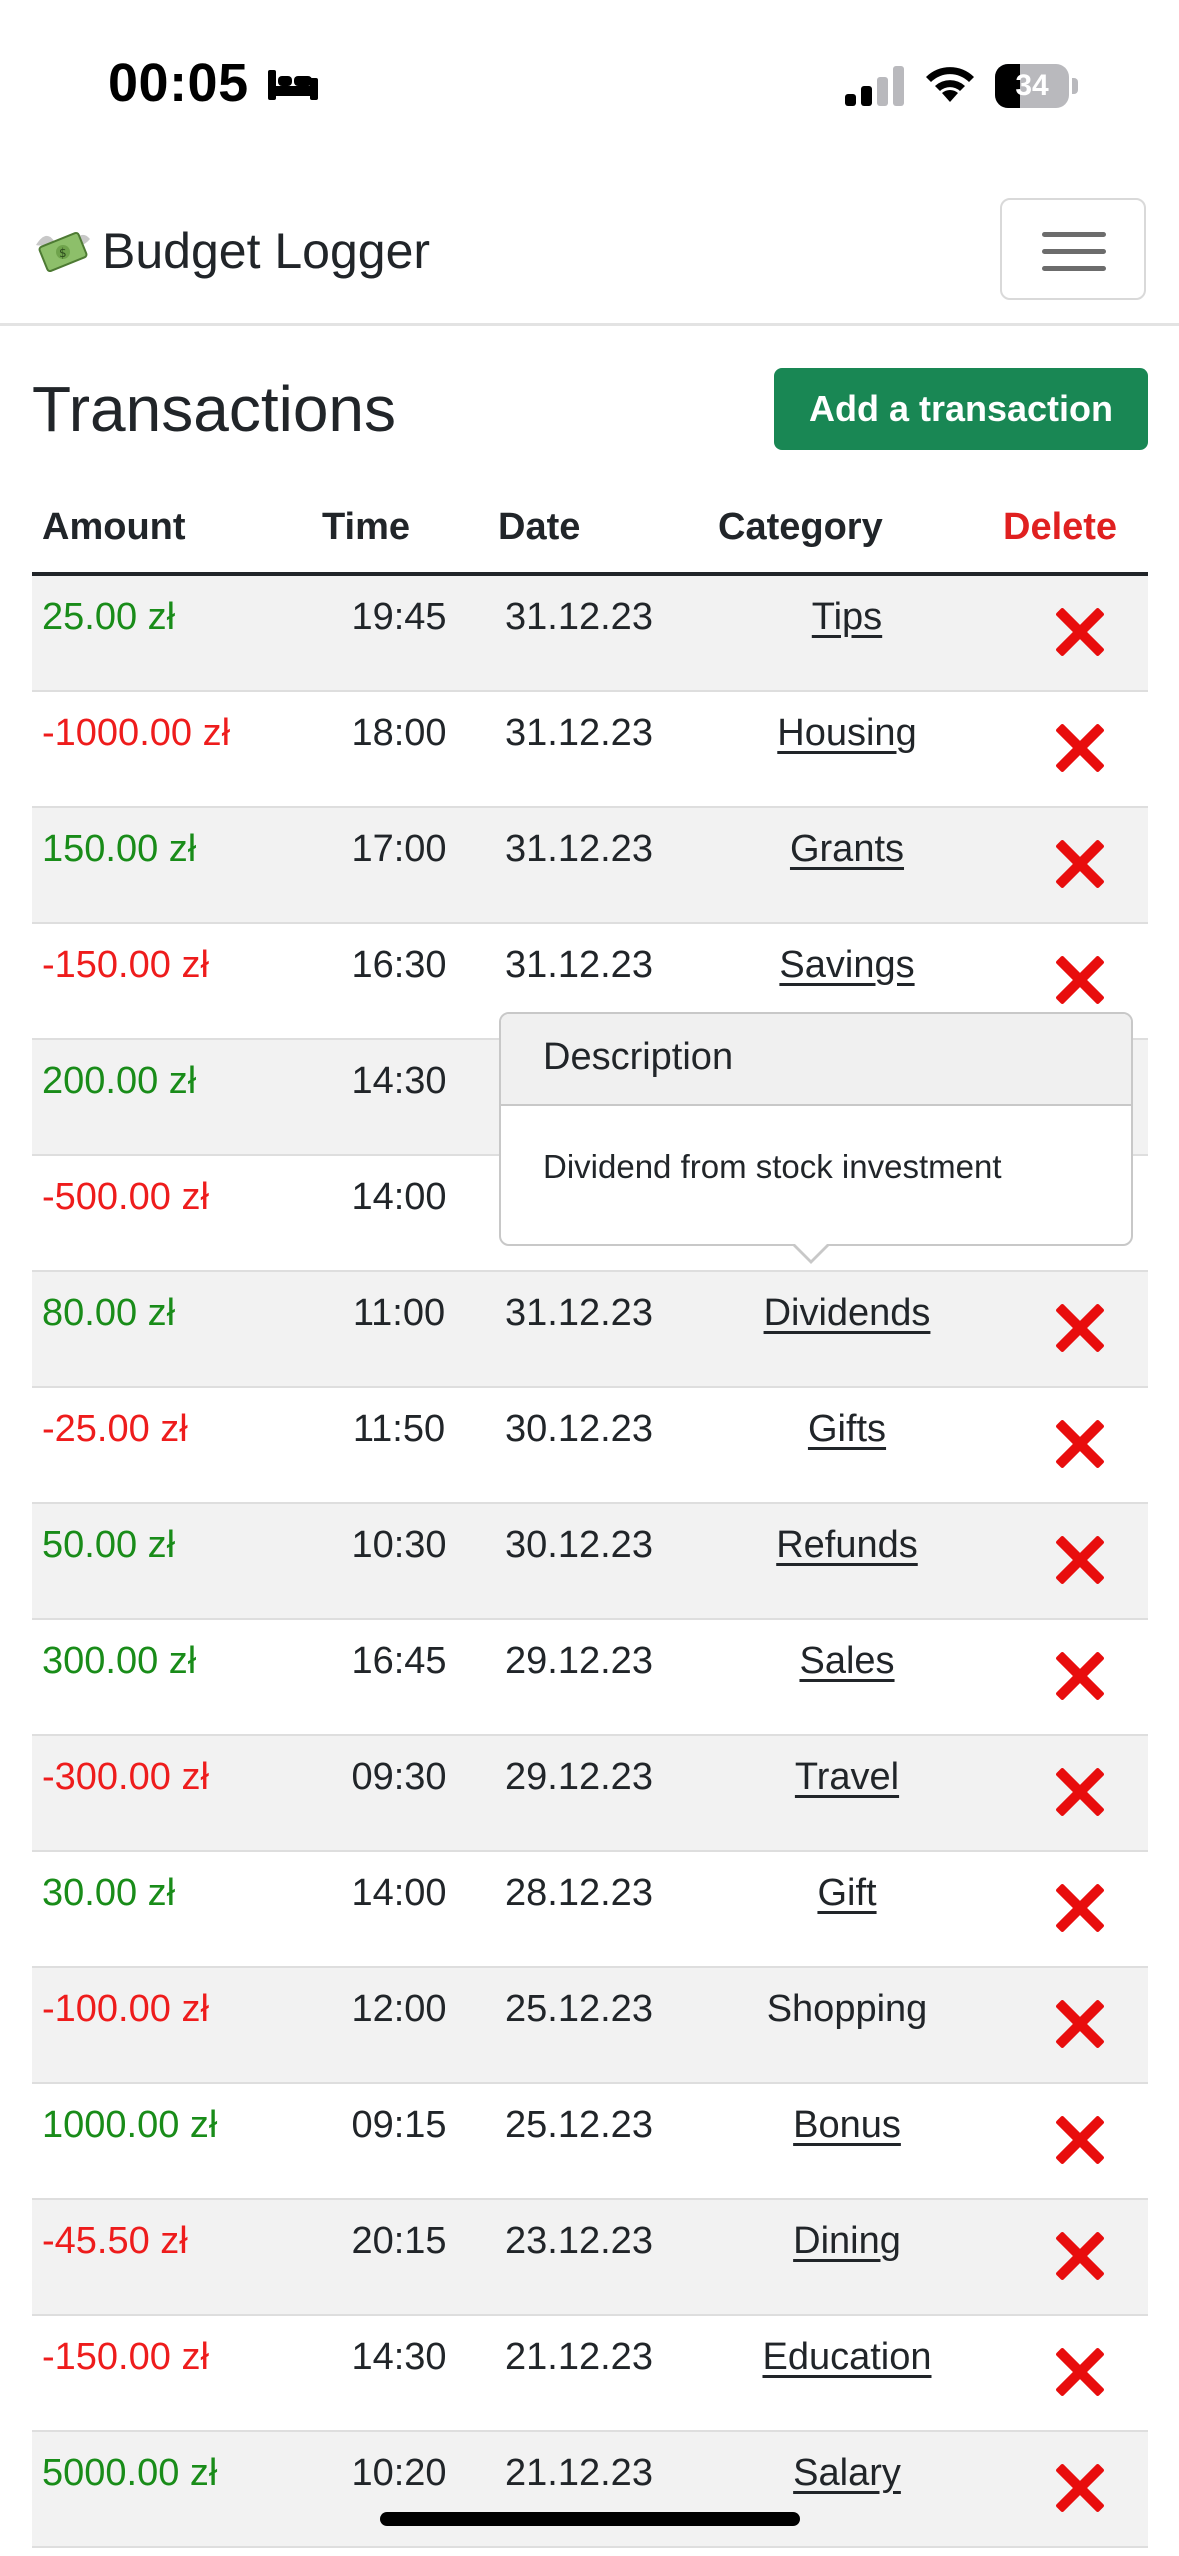 The width and height of the screenshot is (1179, 2556). Describe the element at coordinates (125, 1777) in the screenshot. I see `amount-cell: -300.00 zł` at that location.